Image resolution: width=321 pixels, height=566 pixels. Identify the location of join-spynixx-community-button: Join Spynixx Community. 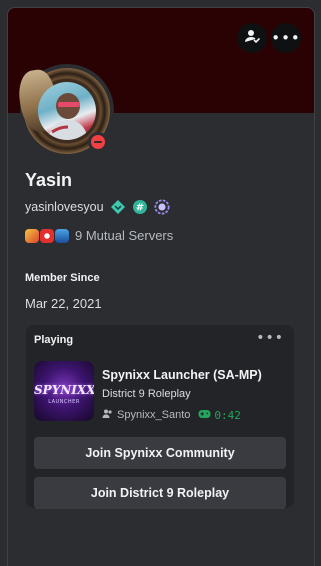
(160, 453).